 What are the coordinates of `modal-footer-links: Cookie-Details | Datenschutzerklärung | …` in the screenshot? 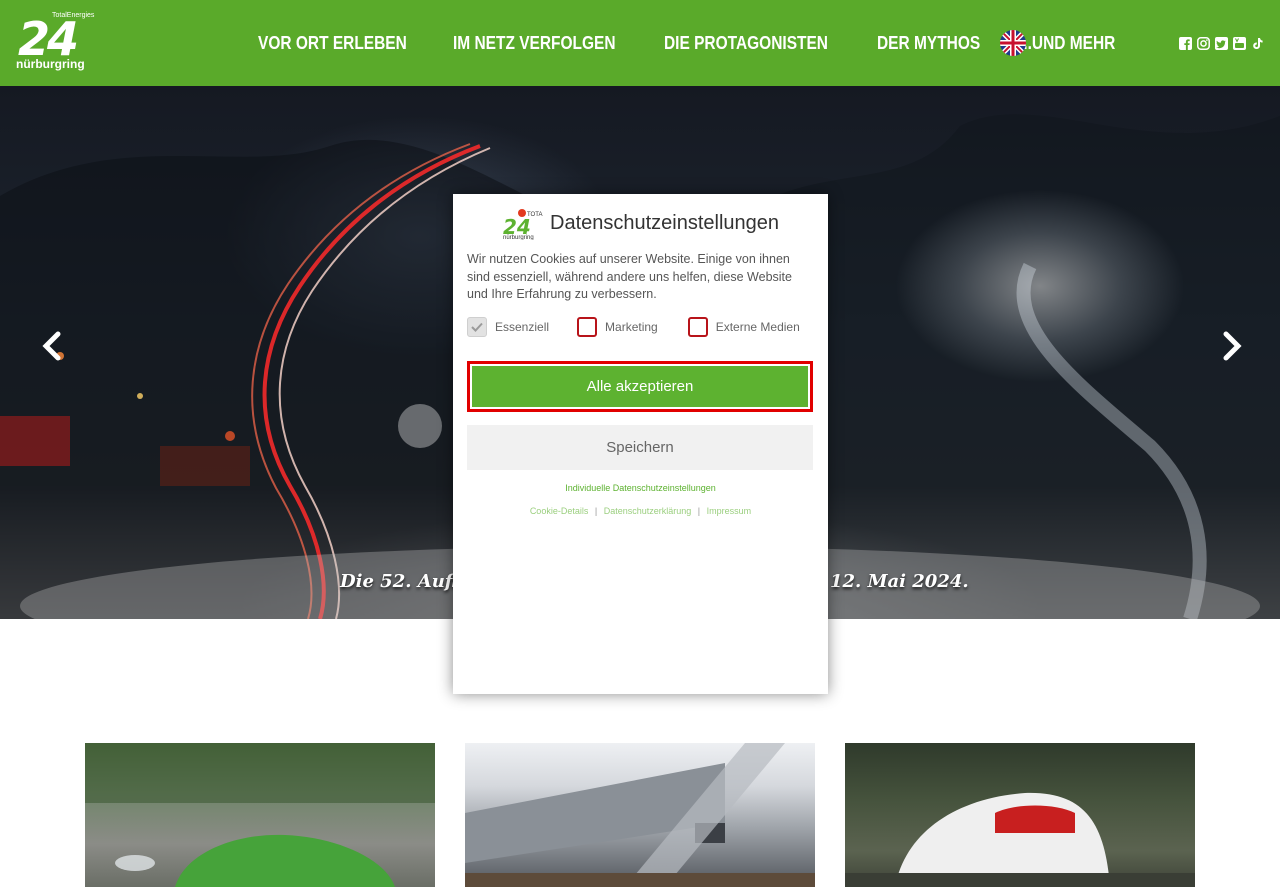 It's located at (640, 511).